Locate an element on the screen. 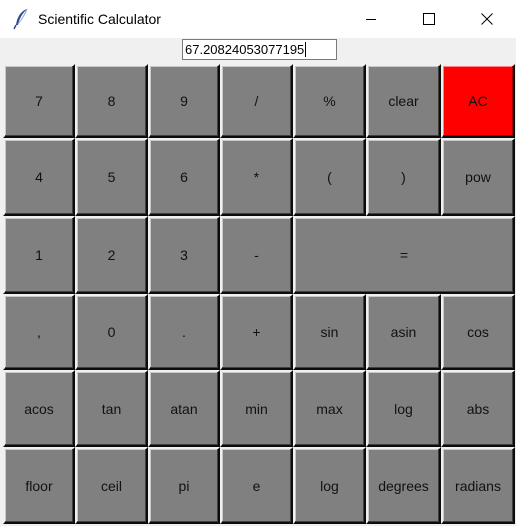 The height and width of the screenshot is (526, 516). display-row: 67.20824053077195 is located at coordinates (258, 51).